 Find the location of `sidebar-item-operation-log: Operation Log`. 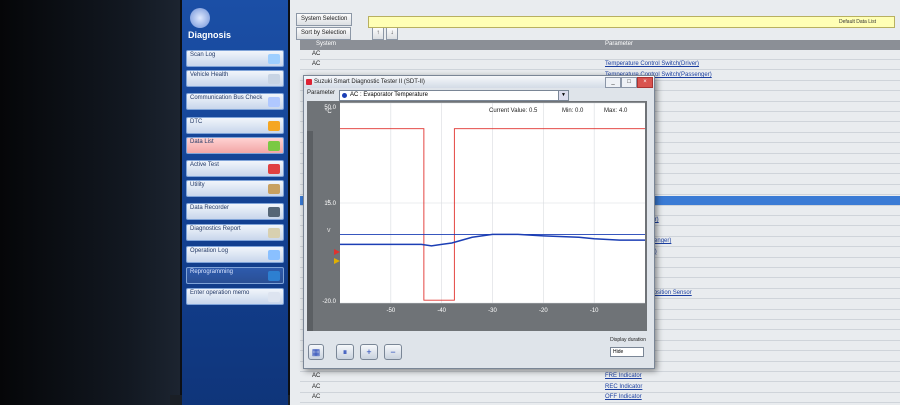

sidebar-item-operation-log: Operation Log is located at coordinates (235, 254).